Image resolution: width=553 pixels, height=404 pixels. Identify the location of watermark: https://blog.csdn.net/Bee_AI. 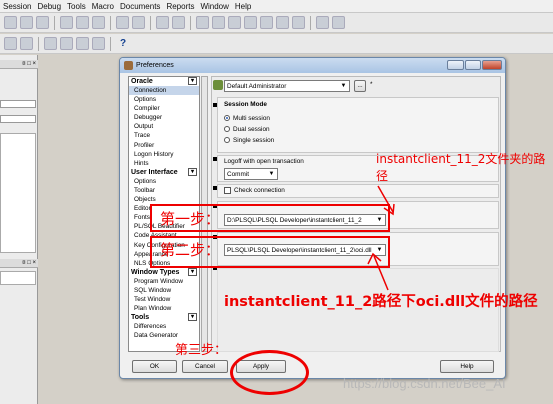
(424, 383).